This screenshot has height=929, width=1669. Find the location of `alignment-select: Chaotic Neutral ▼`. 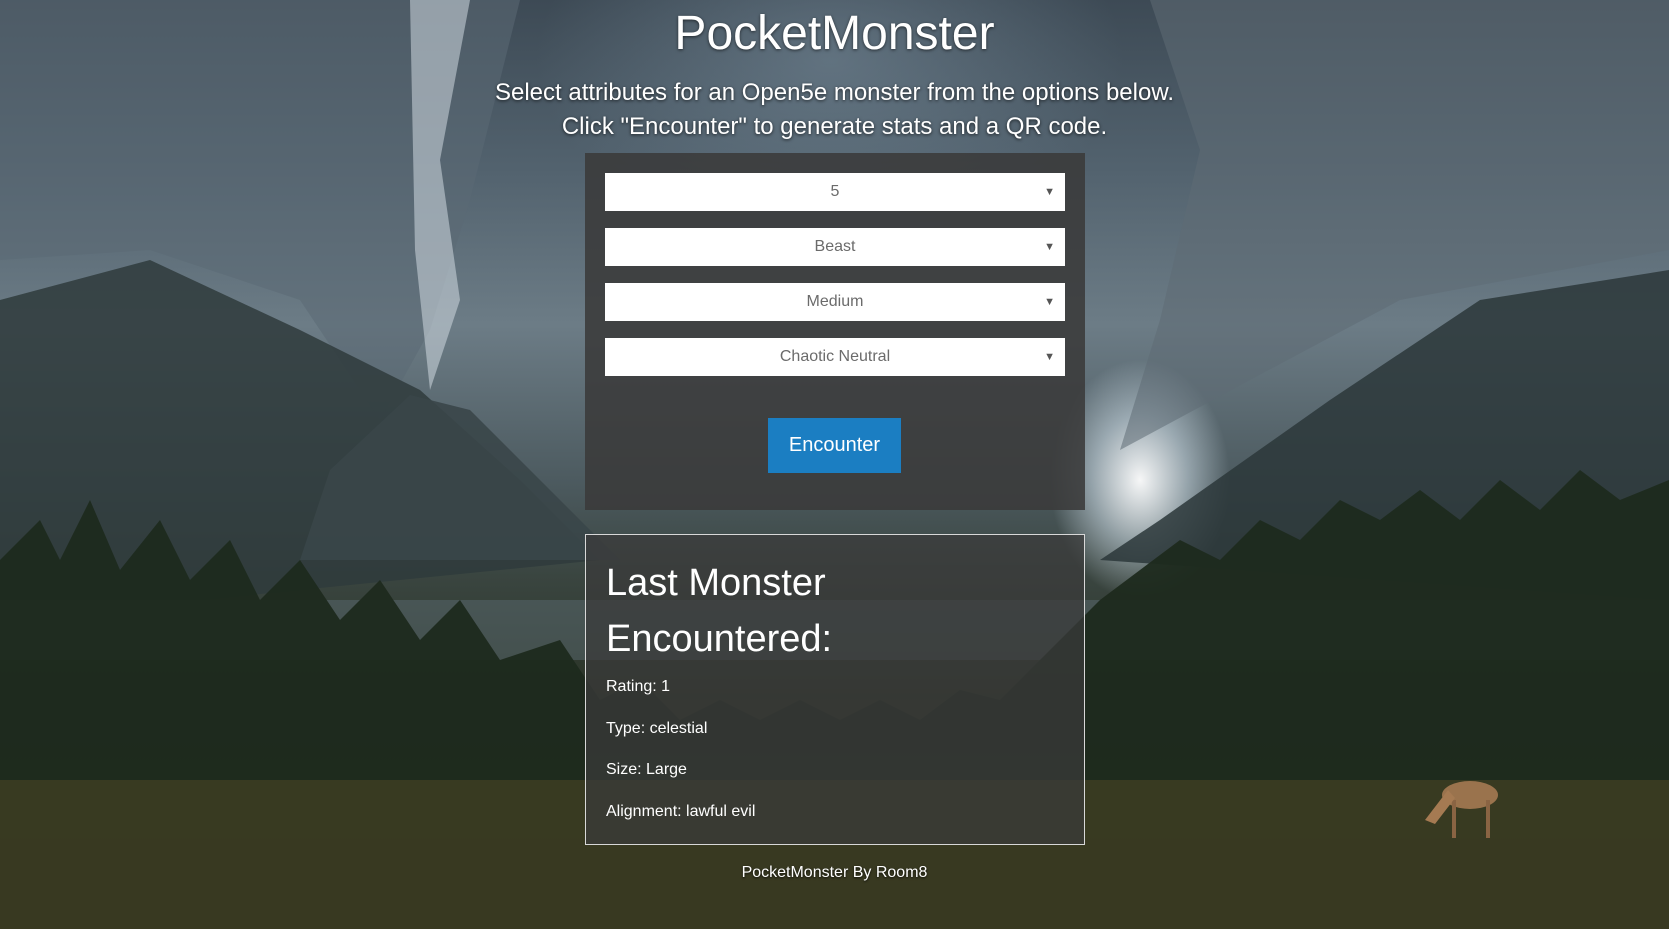

alignment-select: Chaotic Neutral ▼ is located at coordinates (835, 357).